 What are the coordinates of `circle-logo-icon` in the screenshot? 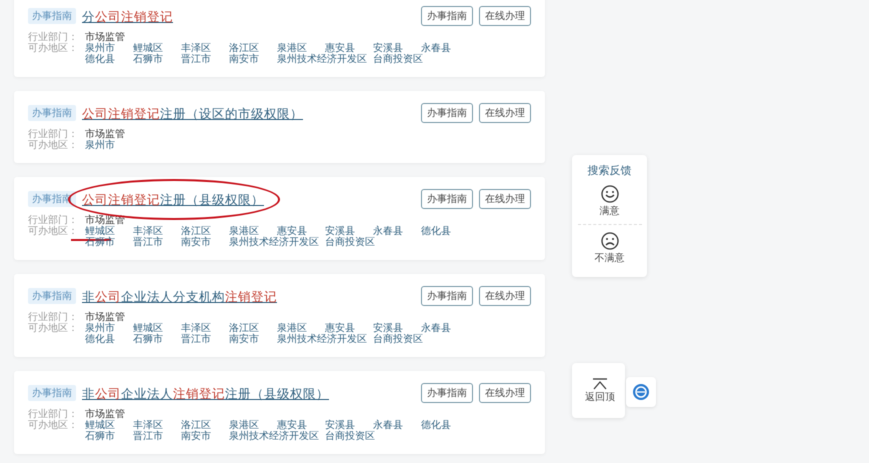 It's located at (641, 392).